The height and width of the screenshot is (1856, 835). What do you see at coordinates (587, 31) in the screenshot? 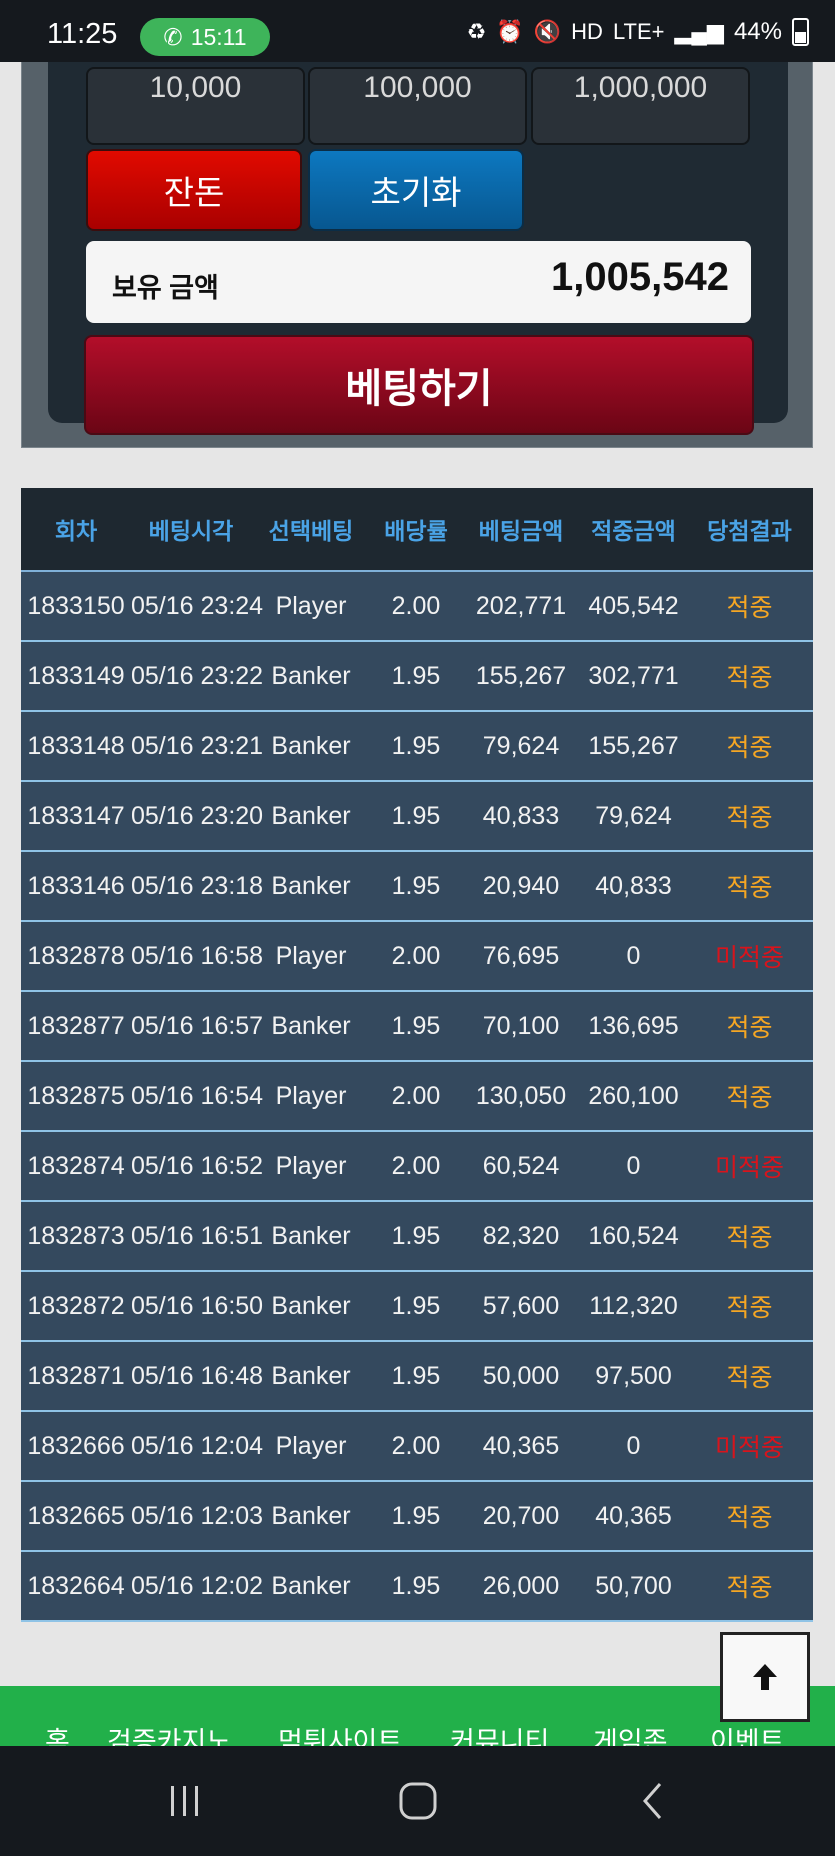
I see `hd-voice-icon: HD` at bounding box center [587, 31].